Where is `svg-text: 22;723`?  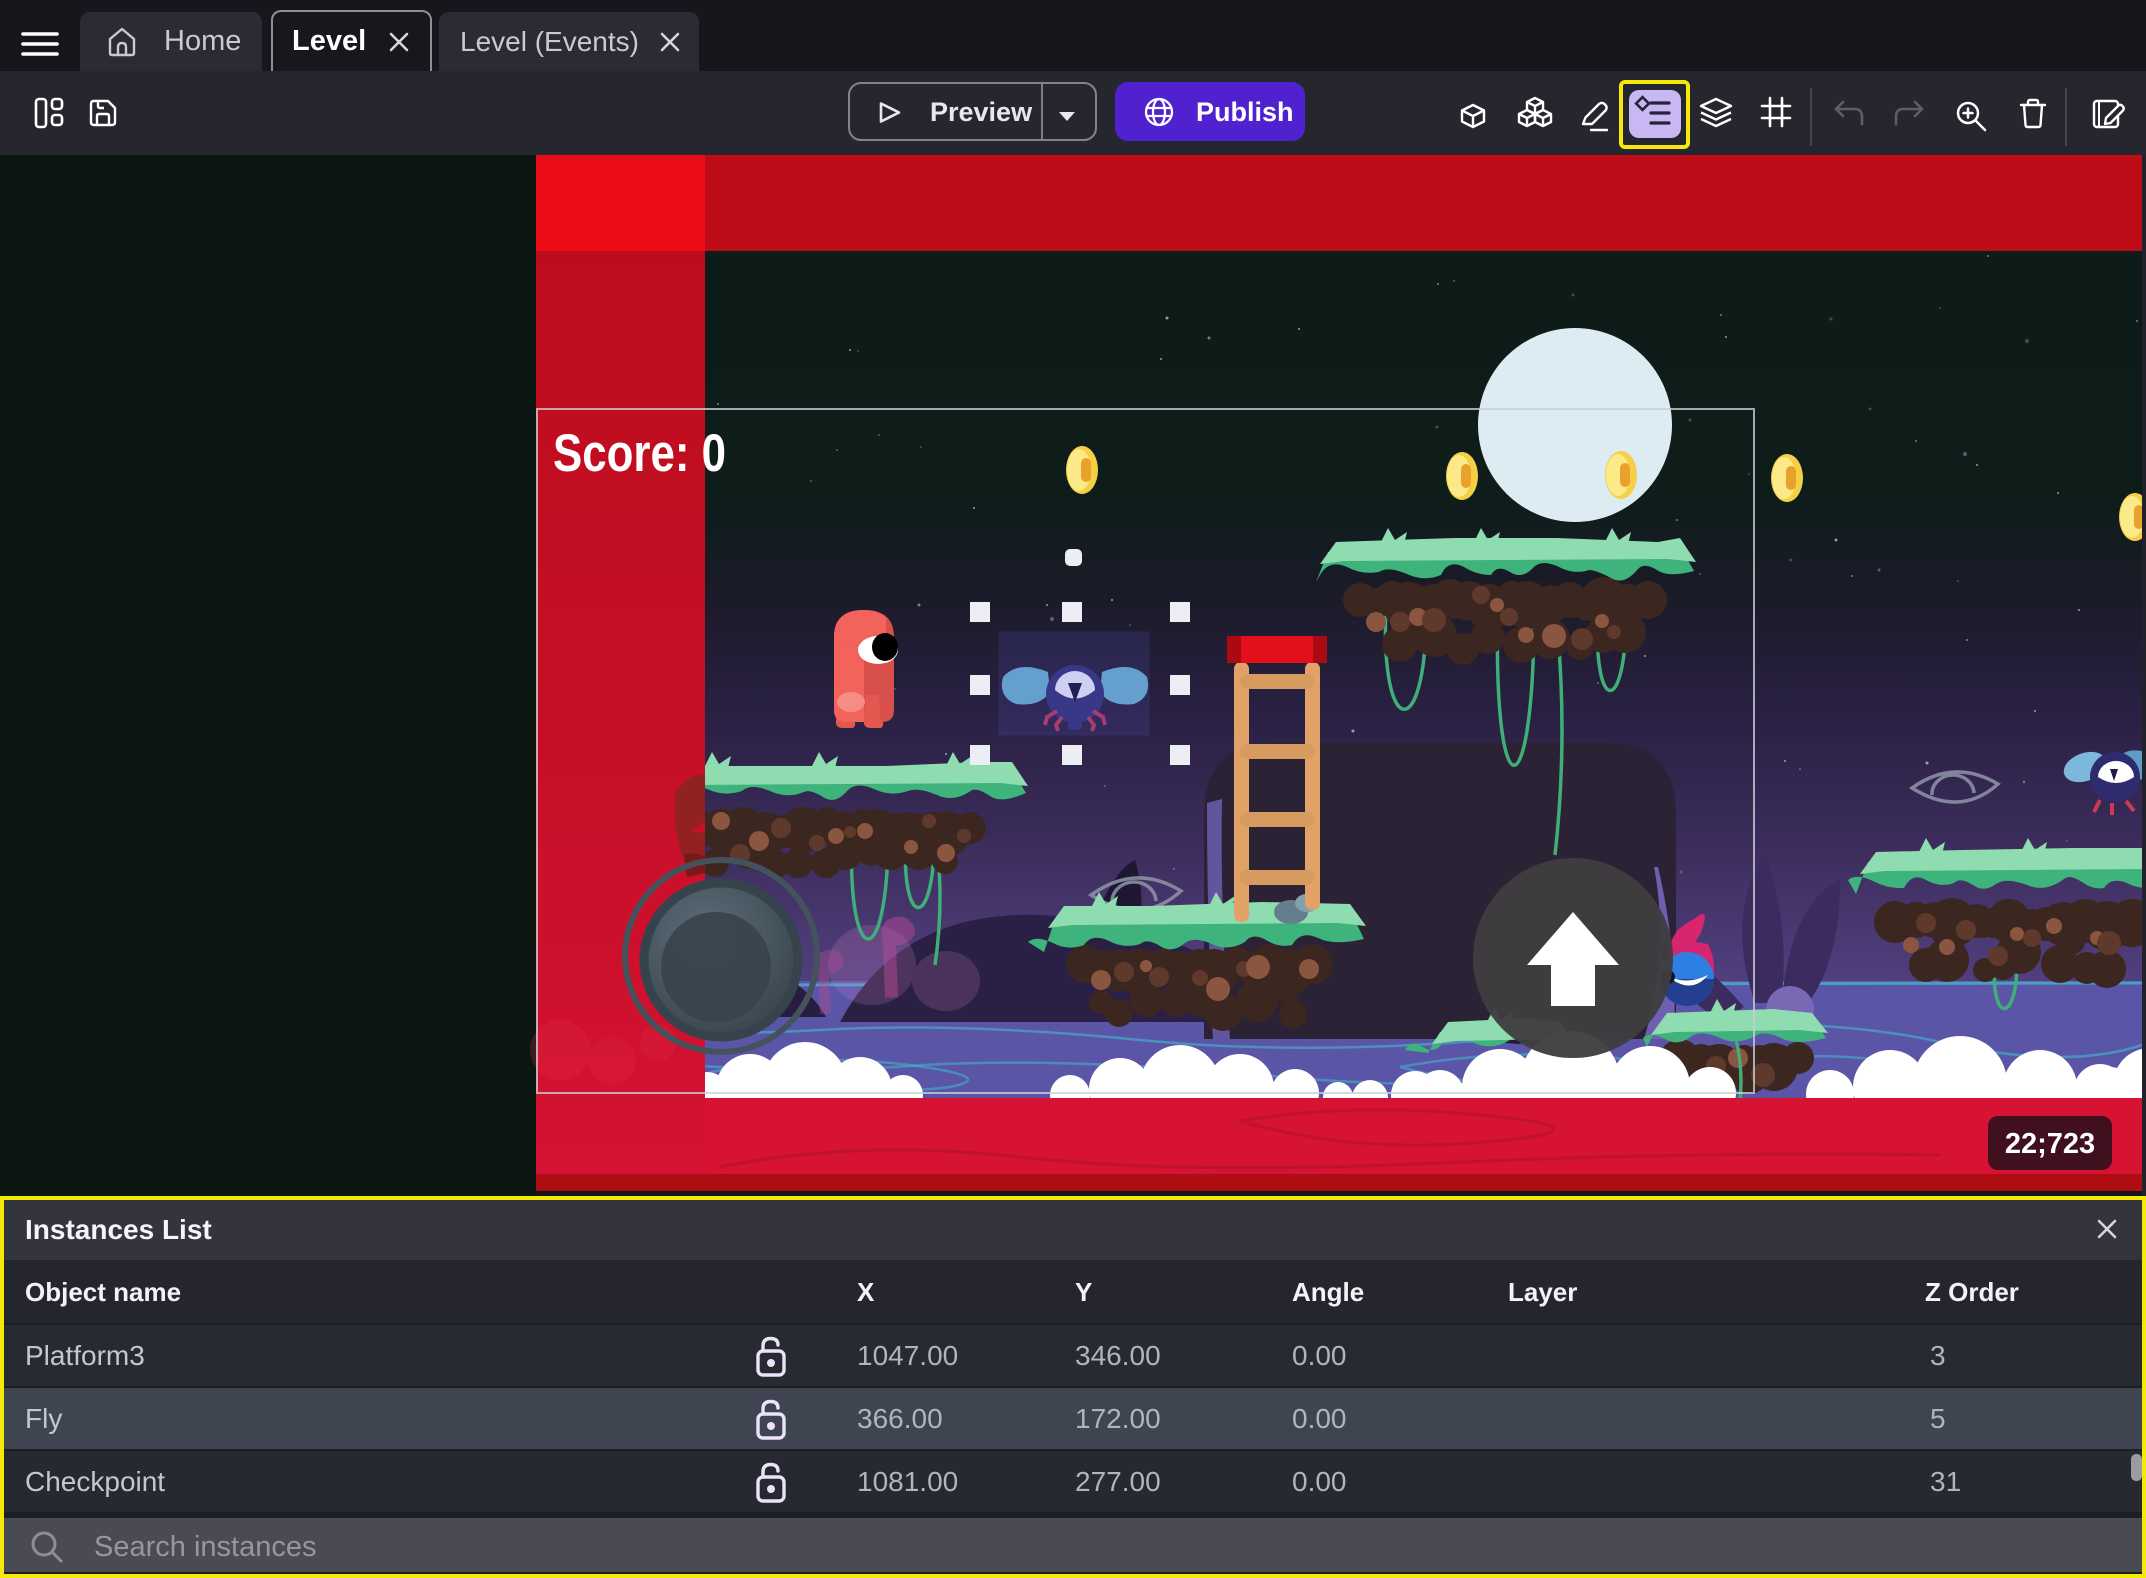
svg-text: 22;723 is located at coordinates (2050, 1144).